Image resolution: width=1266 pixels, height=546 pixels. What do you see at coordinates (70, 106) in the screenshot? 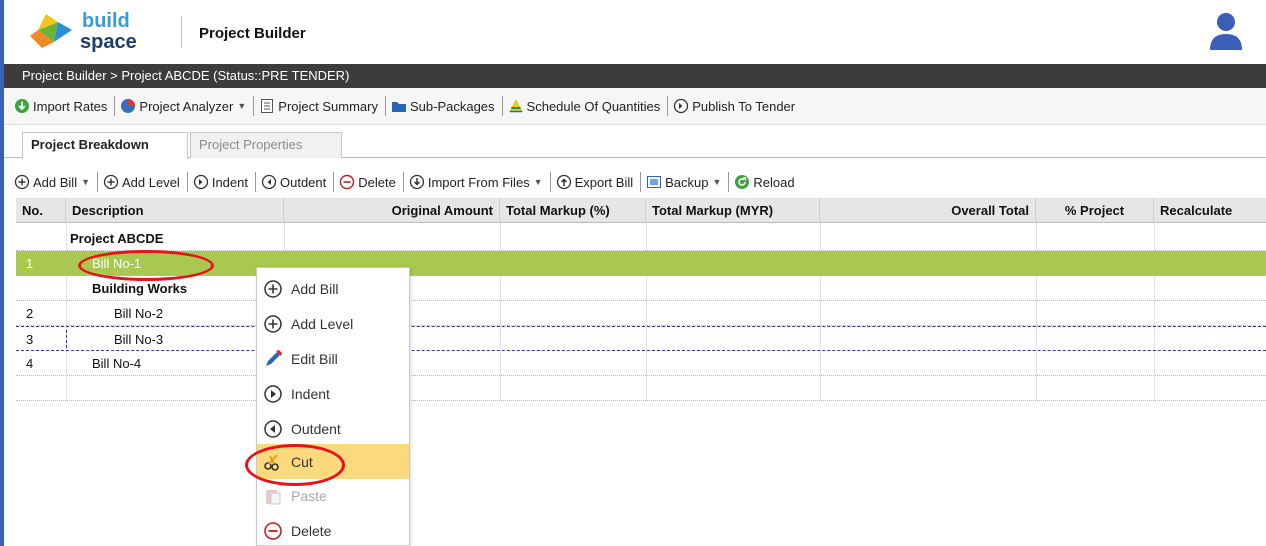
I see `import-rates-label: Import Rates` at bounding box center [70, 106].